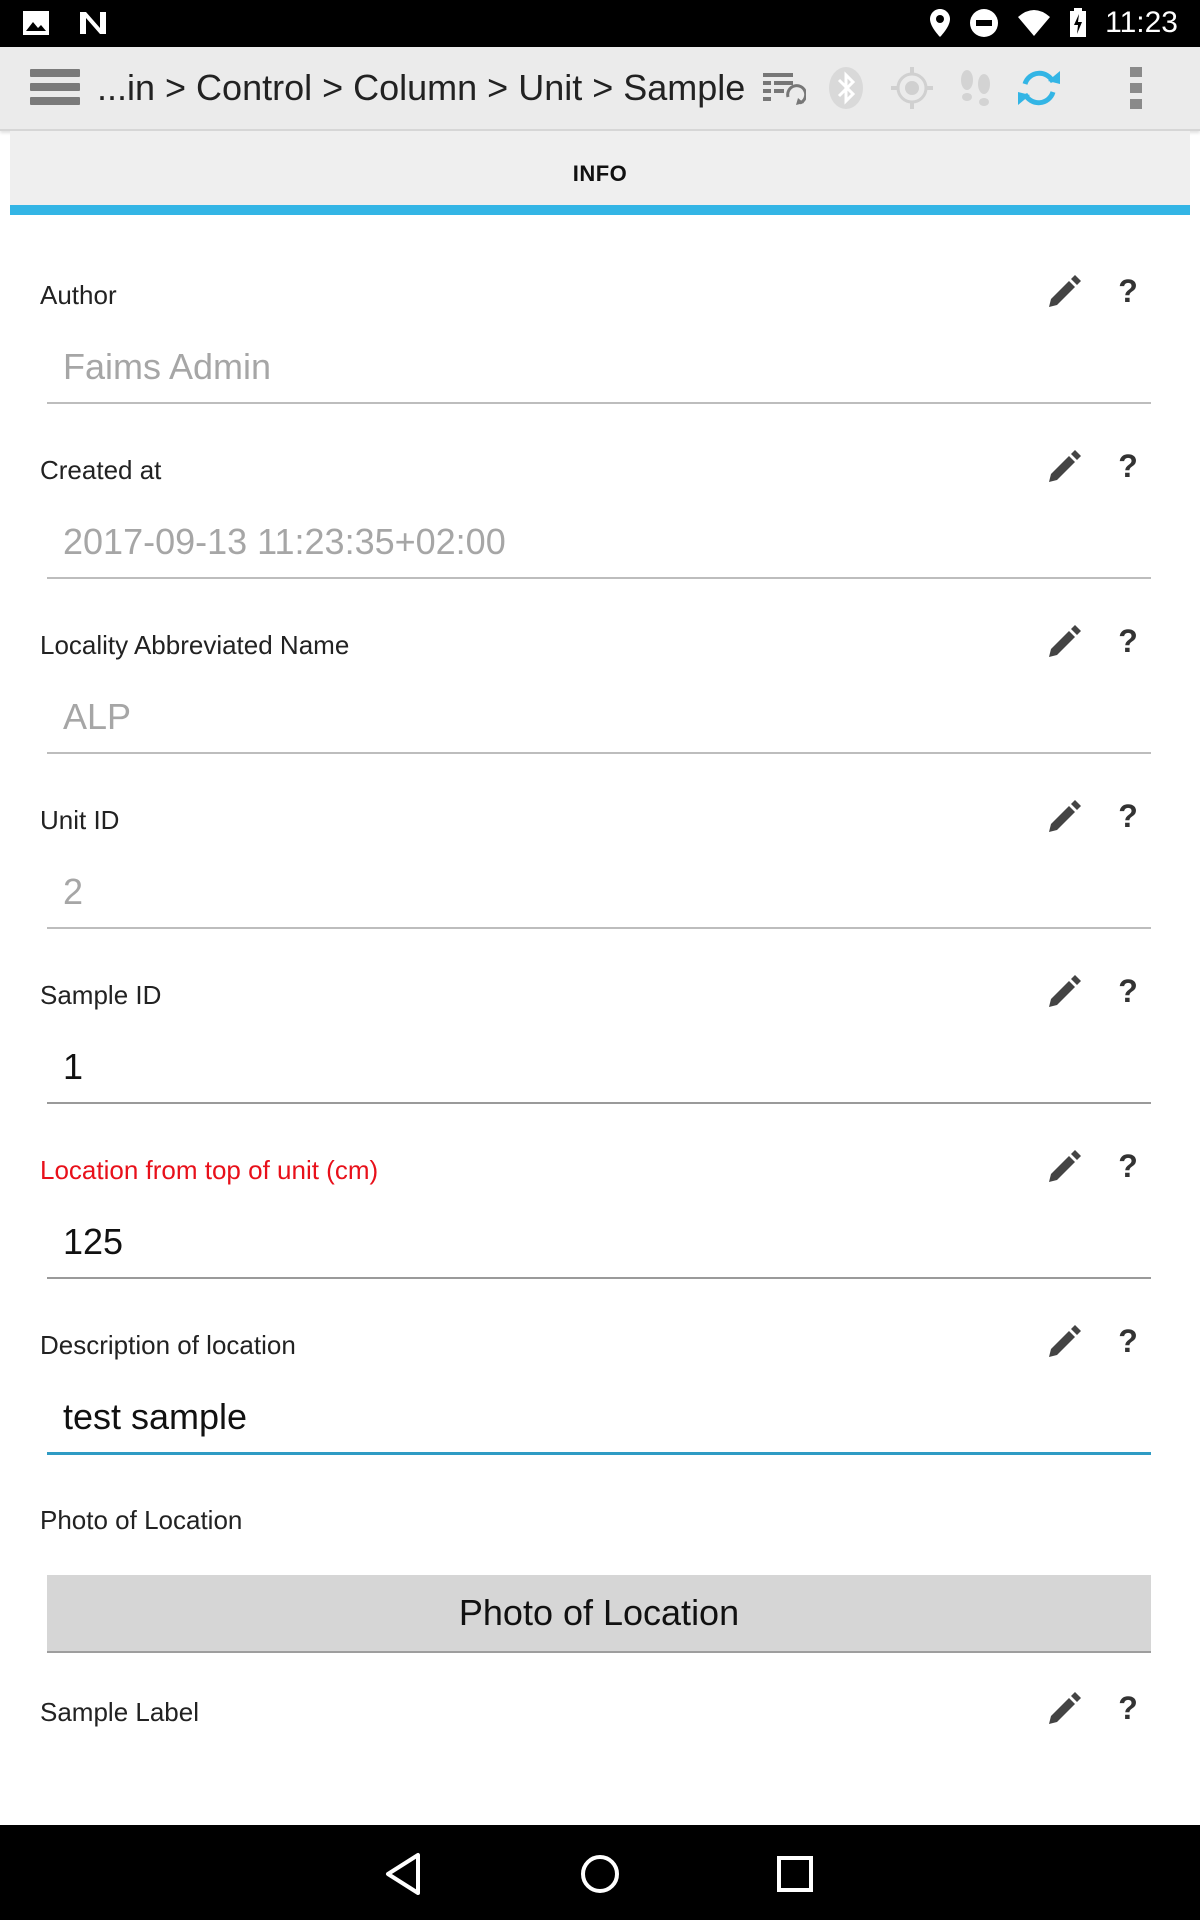  I want to click on image-notification-icon, so click(36, 23).